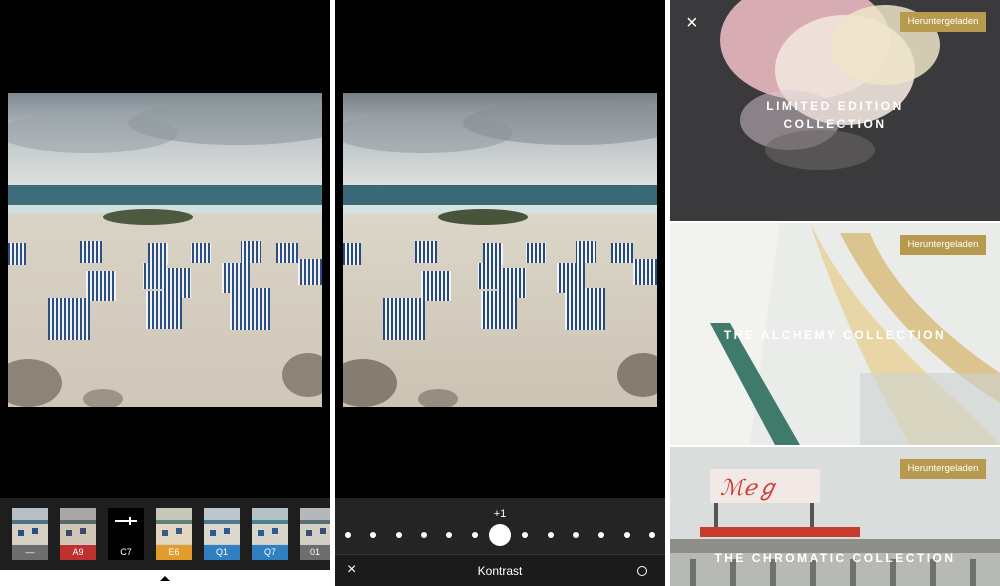  I want to click on adjustment-title: Kontrast, so click(500, 571).